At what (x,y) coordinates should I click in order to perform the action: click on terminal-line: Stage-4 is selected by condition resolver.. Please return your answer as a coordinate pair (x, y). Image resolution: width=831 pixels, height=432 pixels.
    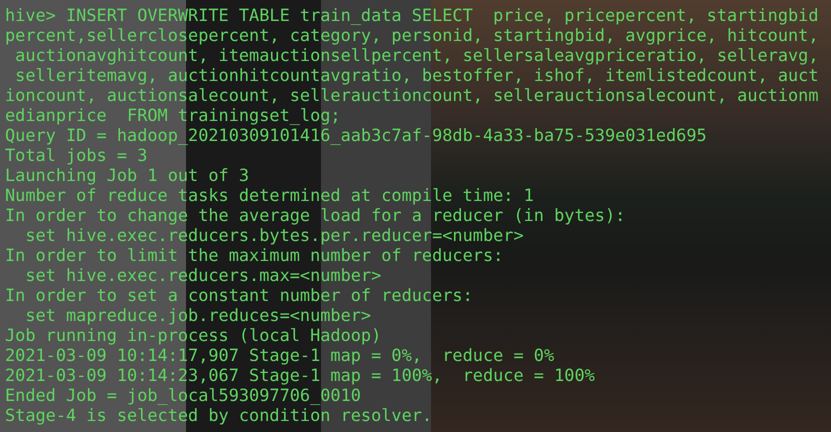
    Looking at the image, I should click on (218, 415).